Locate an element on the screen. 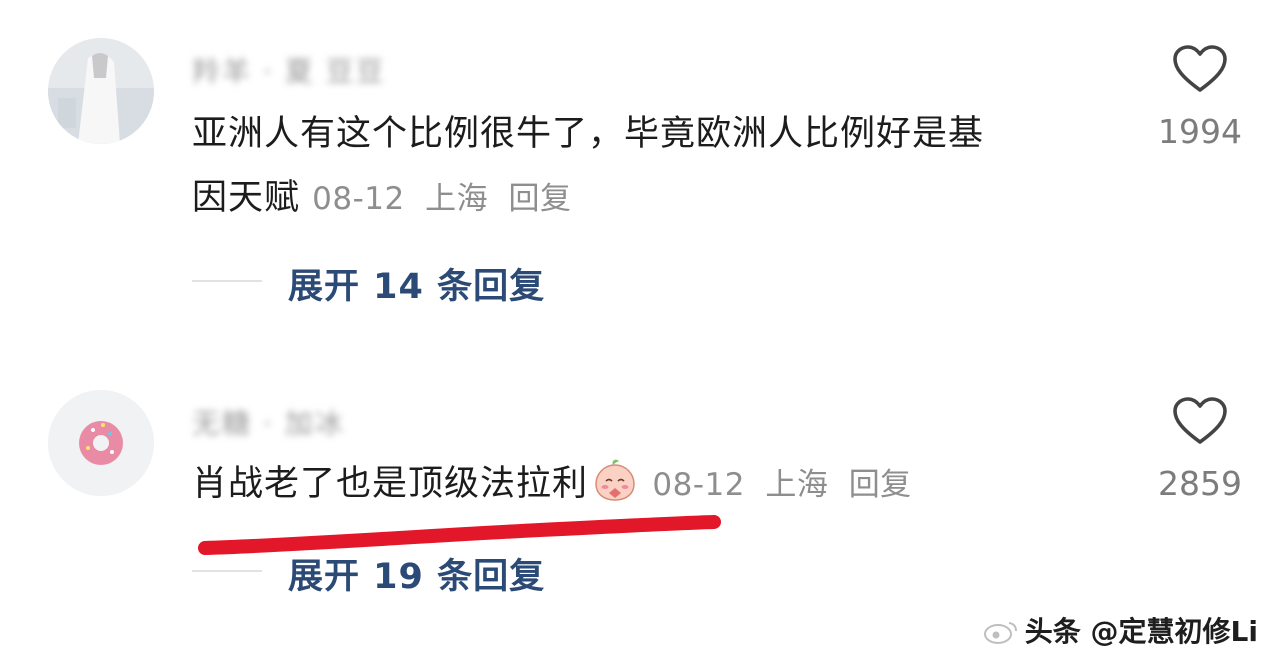 Image resolution: width=1278 pixels, height=660 pixels. username: 羚羊 · 夏 豆豆 is located at coordinates (289, 70).